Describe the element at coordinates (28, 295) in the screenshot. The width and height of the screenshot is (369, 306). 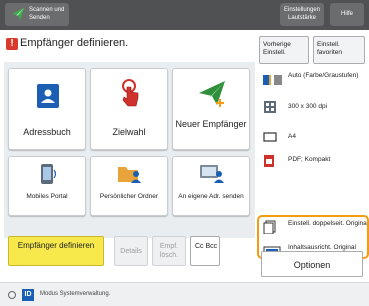
I see `admin-mode-icon: ID` at that location.